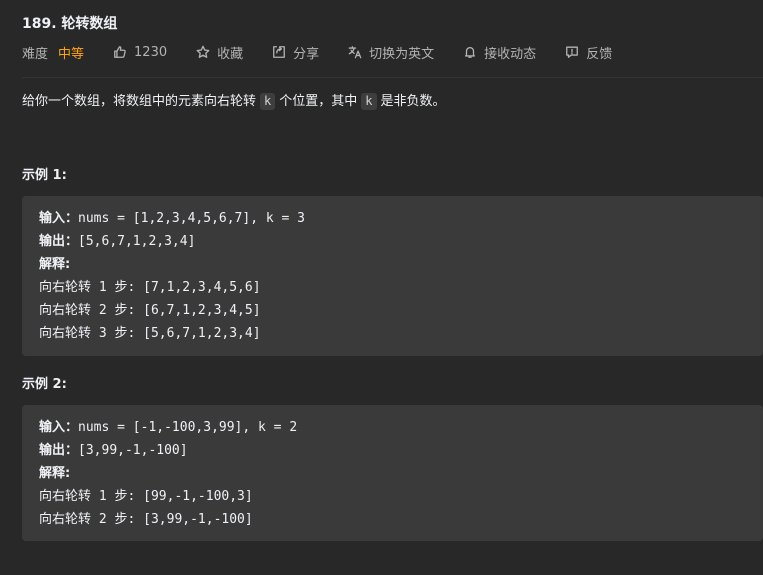 This screenshot has height=575, width=763. What do you see at coordinates (120, 52) in the screenshot?
I see `thumbs-up-icon` at bounding box center [120, 52].